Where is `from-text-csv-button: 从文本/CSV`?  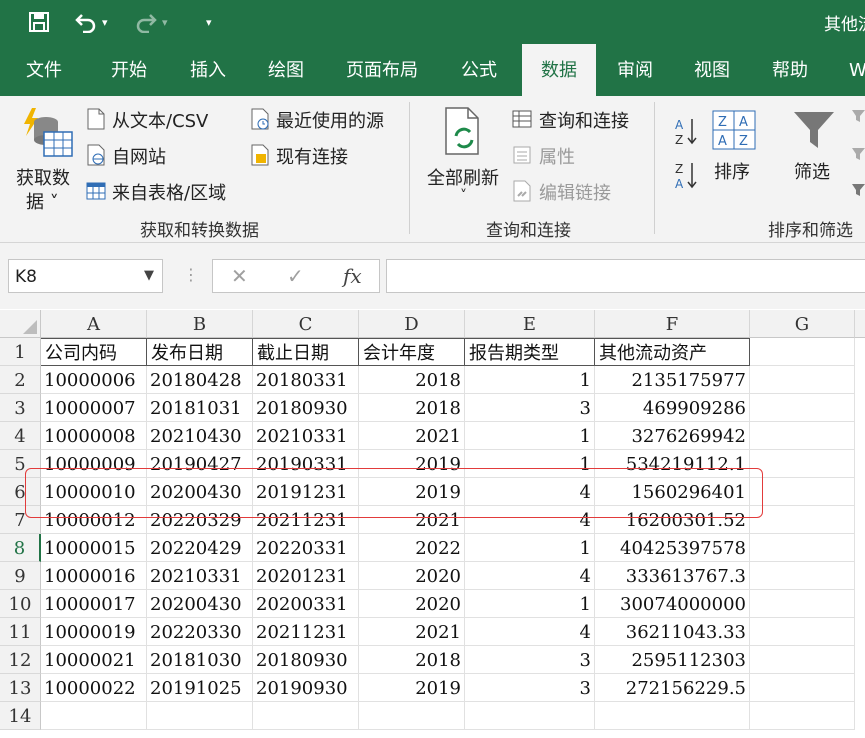 from-text-csv-button: 从文本/CSV is located at coordinates (160, 120).